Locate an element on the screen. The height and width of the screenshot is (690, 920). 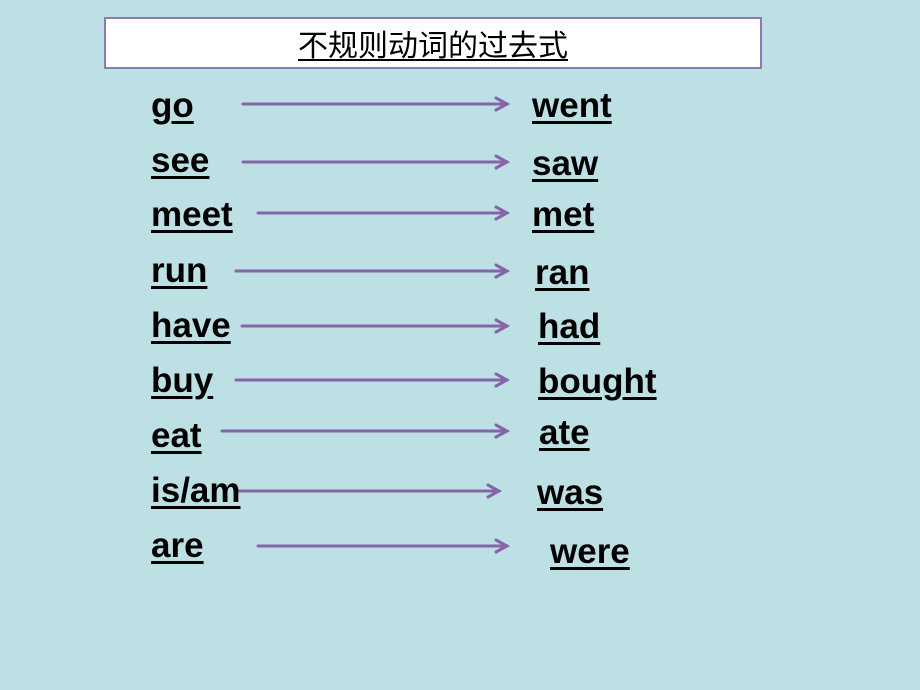
base-verb-buy: buy is located at coordinates (182, 380).